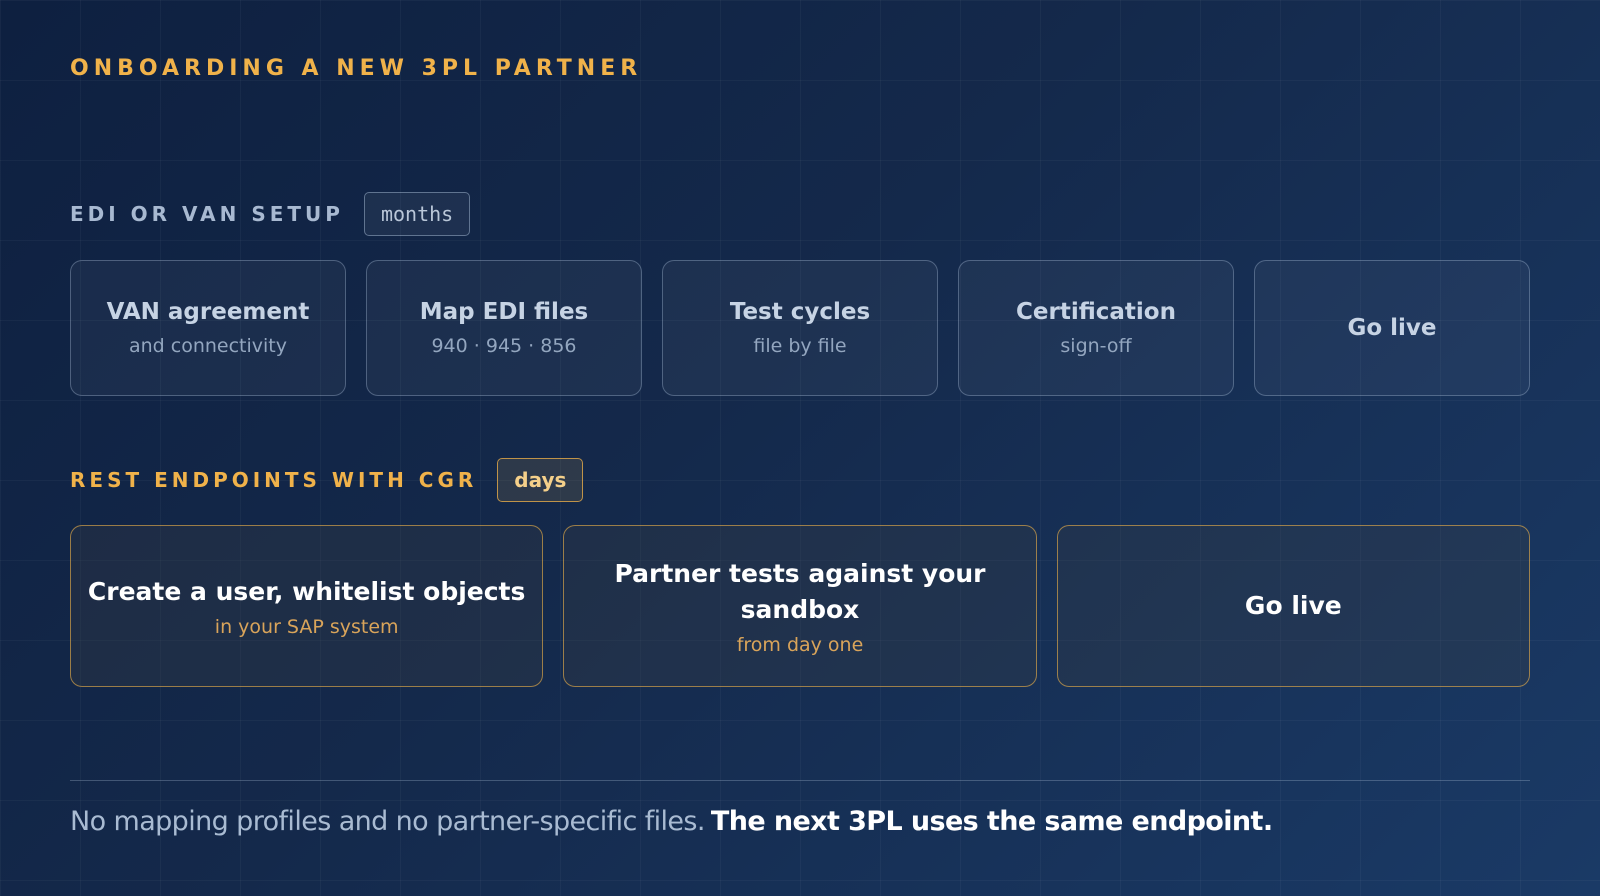 The height and width of the screenshot is (896, 1600). Describe the element at coordinates (274, 480) in the screenshot. I see `rest-section-label: REST ENDPOINTS WITH CGR` at that location.